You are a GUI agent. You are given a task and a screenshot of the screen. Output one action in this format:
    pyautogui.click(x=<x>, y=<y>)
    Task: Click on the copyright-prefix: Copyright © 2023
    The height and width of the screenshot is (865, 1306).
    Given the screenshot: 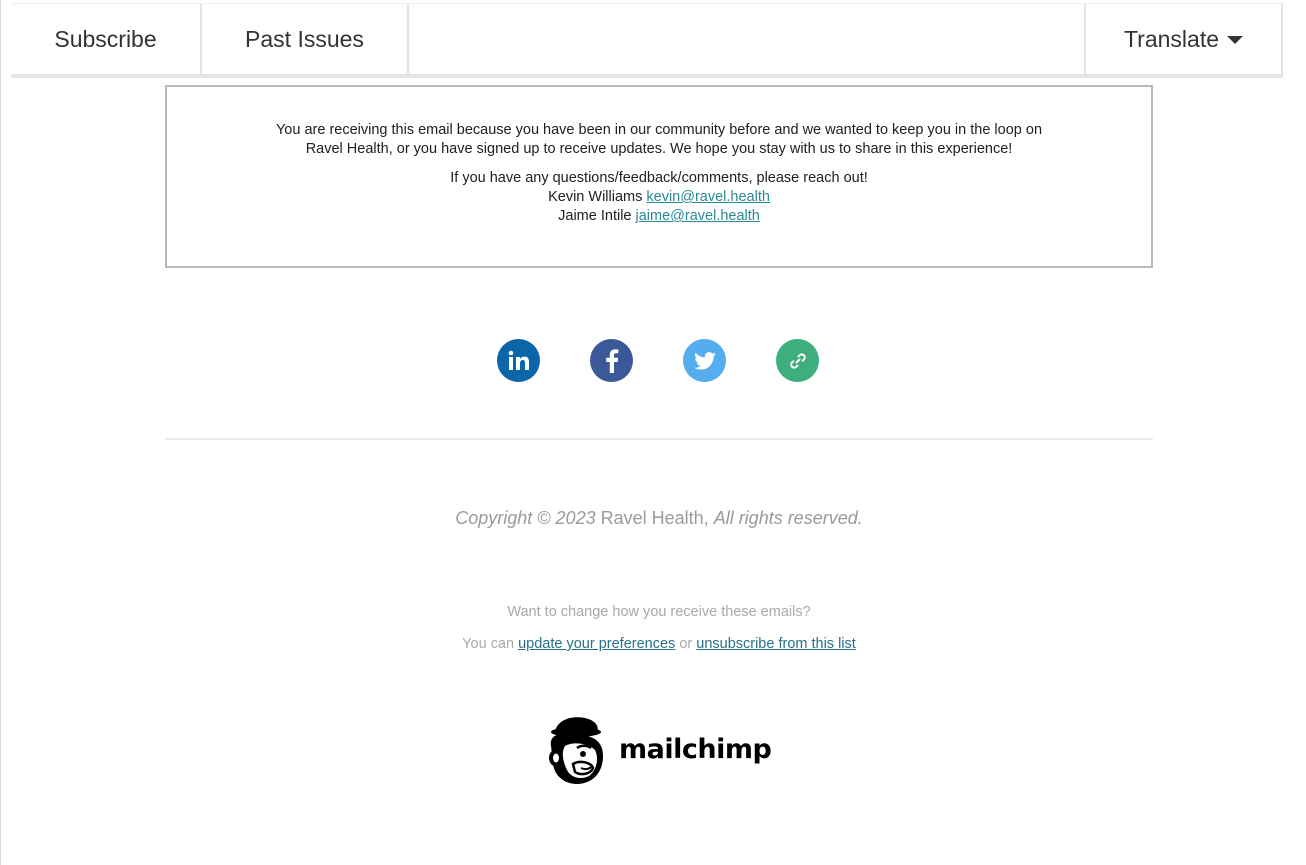 What is the action you would take?
    pyautogui.click(x=525, y=518)
    